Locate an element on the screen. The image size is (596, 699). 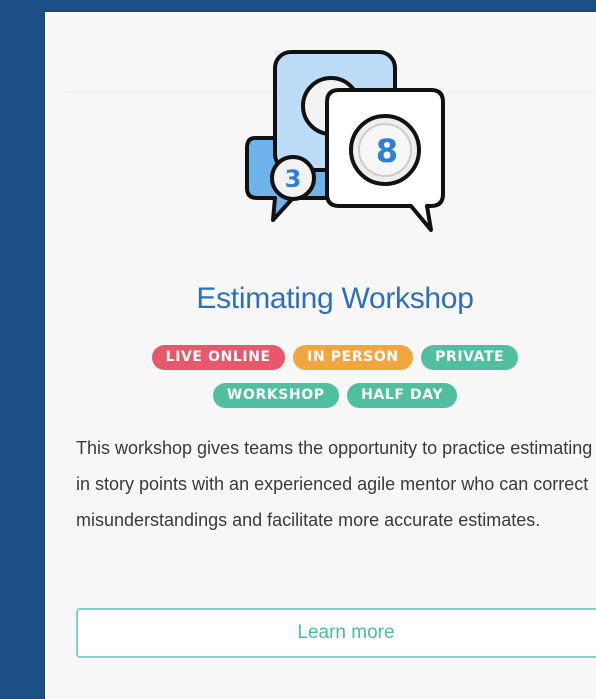
svg-text: 3 is located at coordinates (293, 179).